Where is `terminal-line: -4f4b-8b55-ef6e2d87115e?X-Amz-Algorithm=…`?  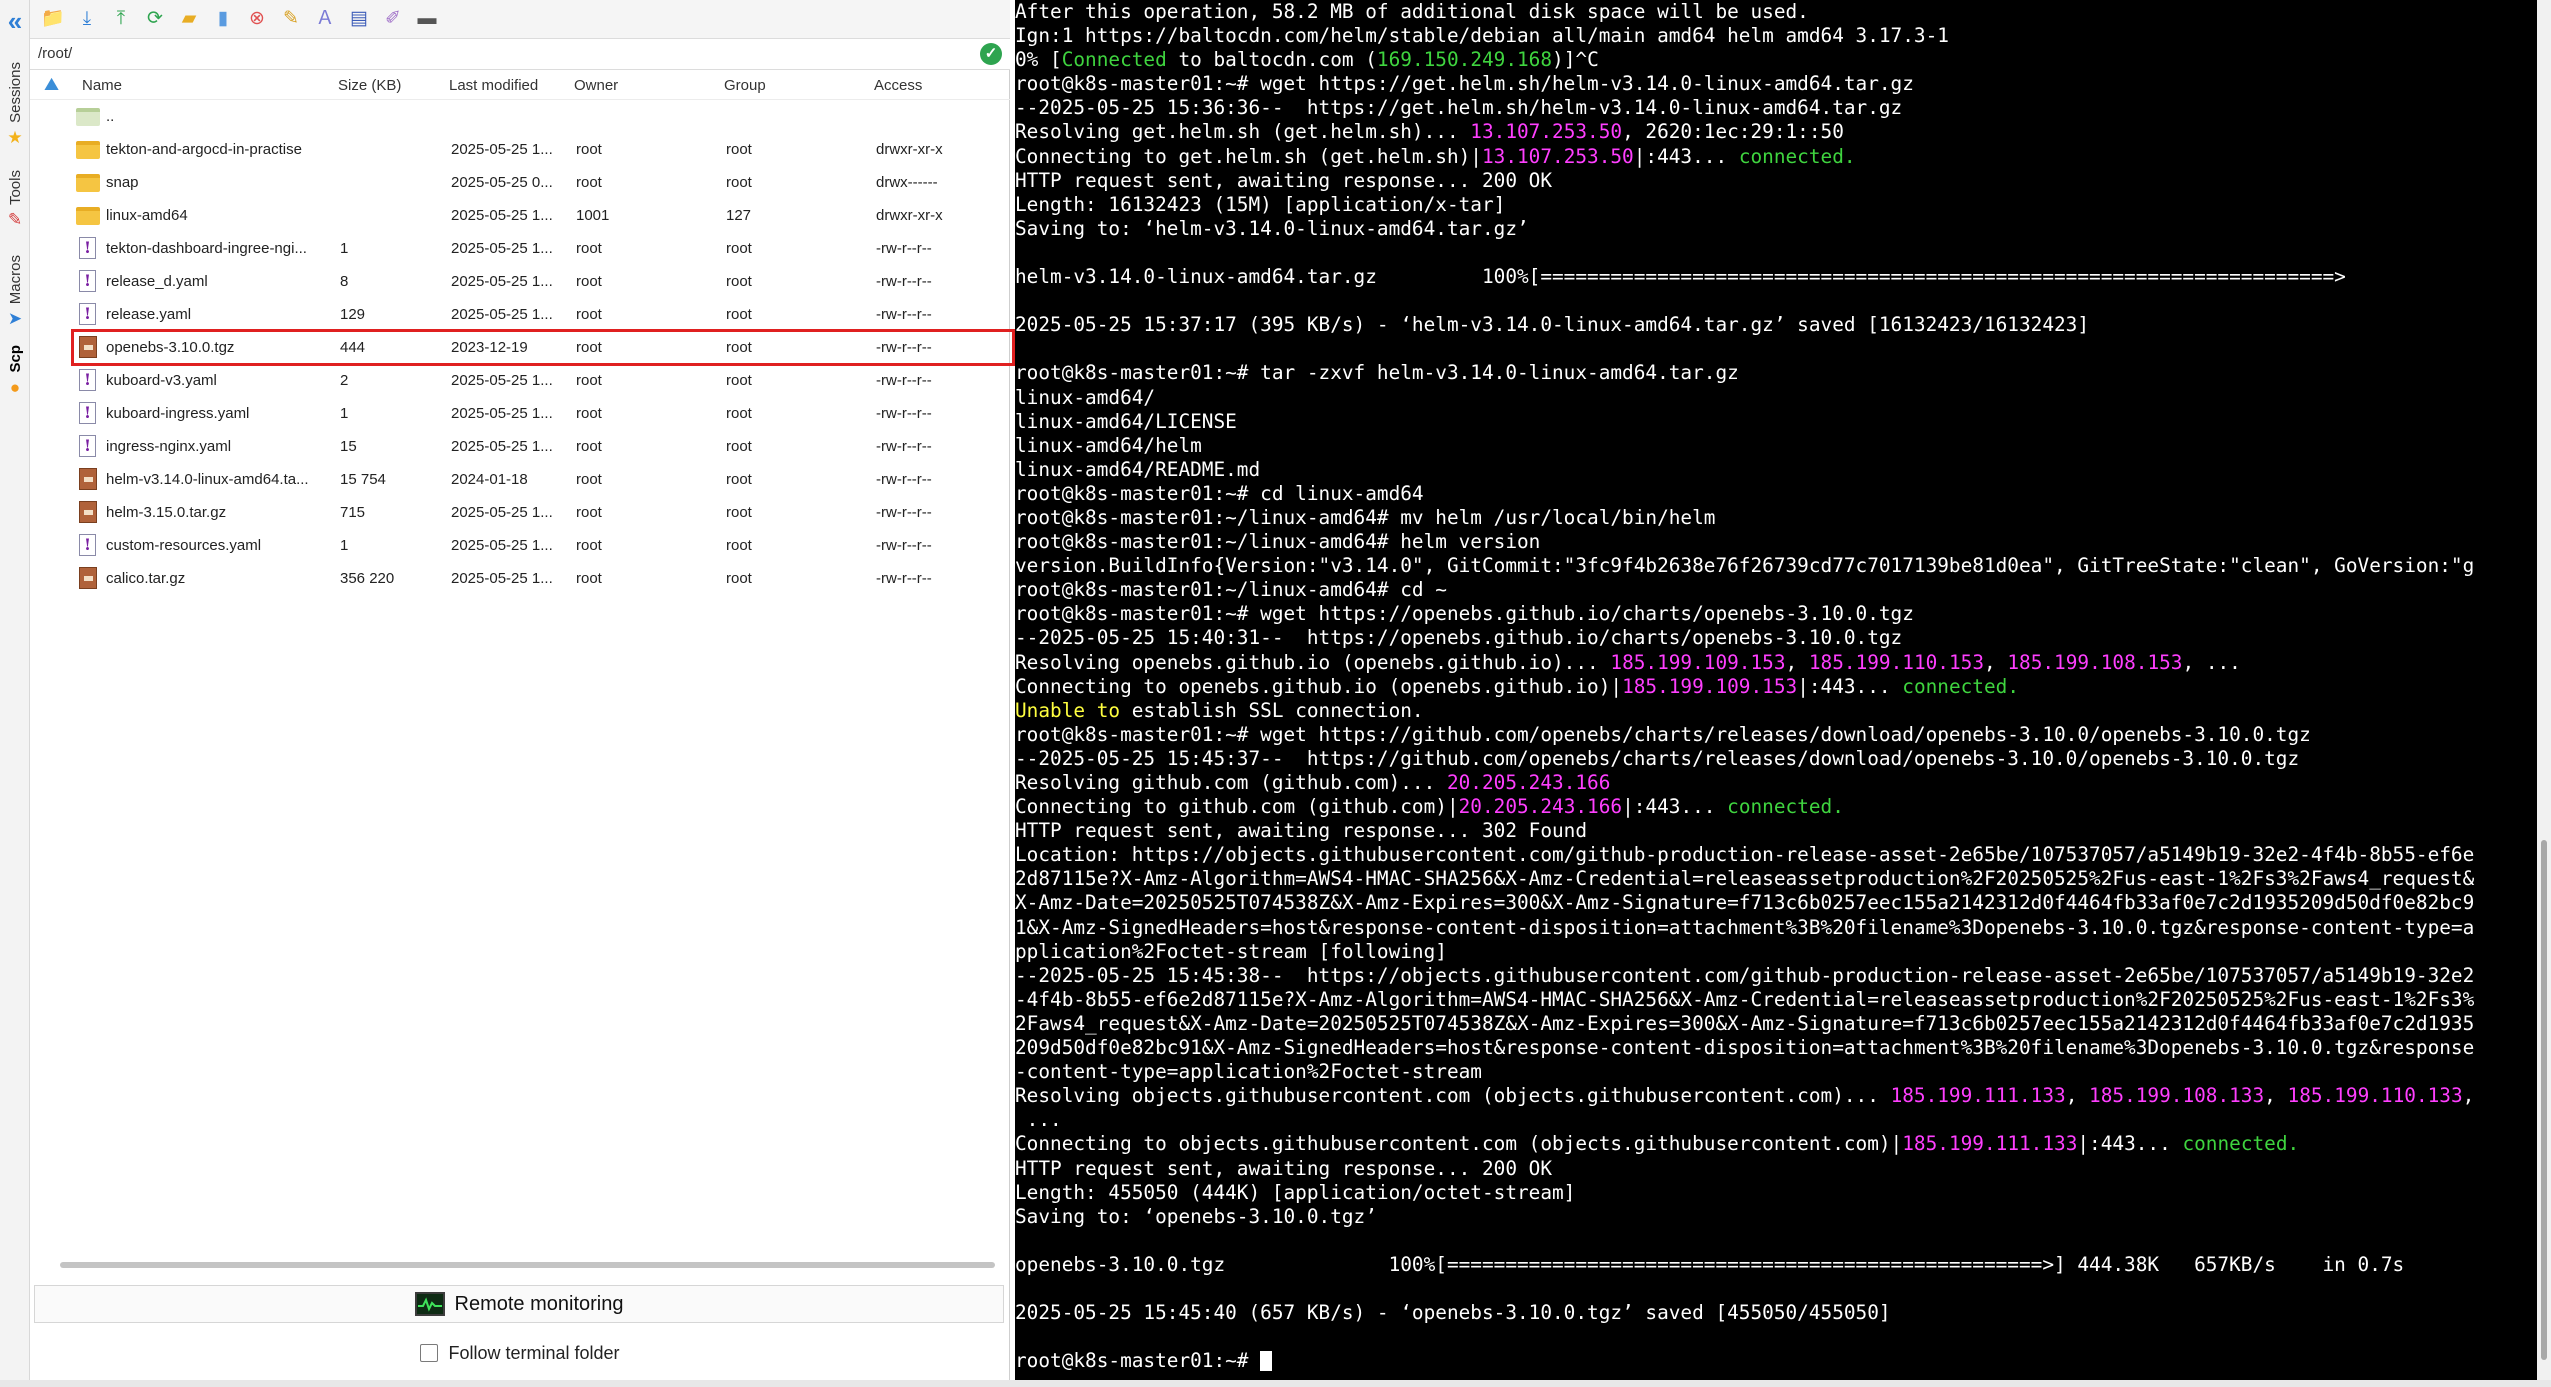 terminal-line: -4f4b-8b55-ef6e2d87115e?X-Amz-Algorithm=… is located at coordinates (1770, 1000).